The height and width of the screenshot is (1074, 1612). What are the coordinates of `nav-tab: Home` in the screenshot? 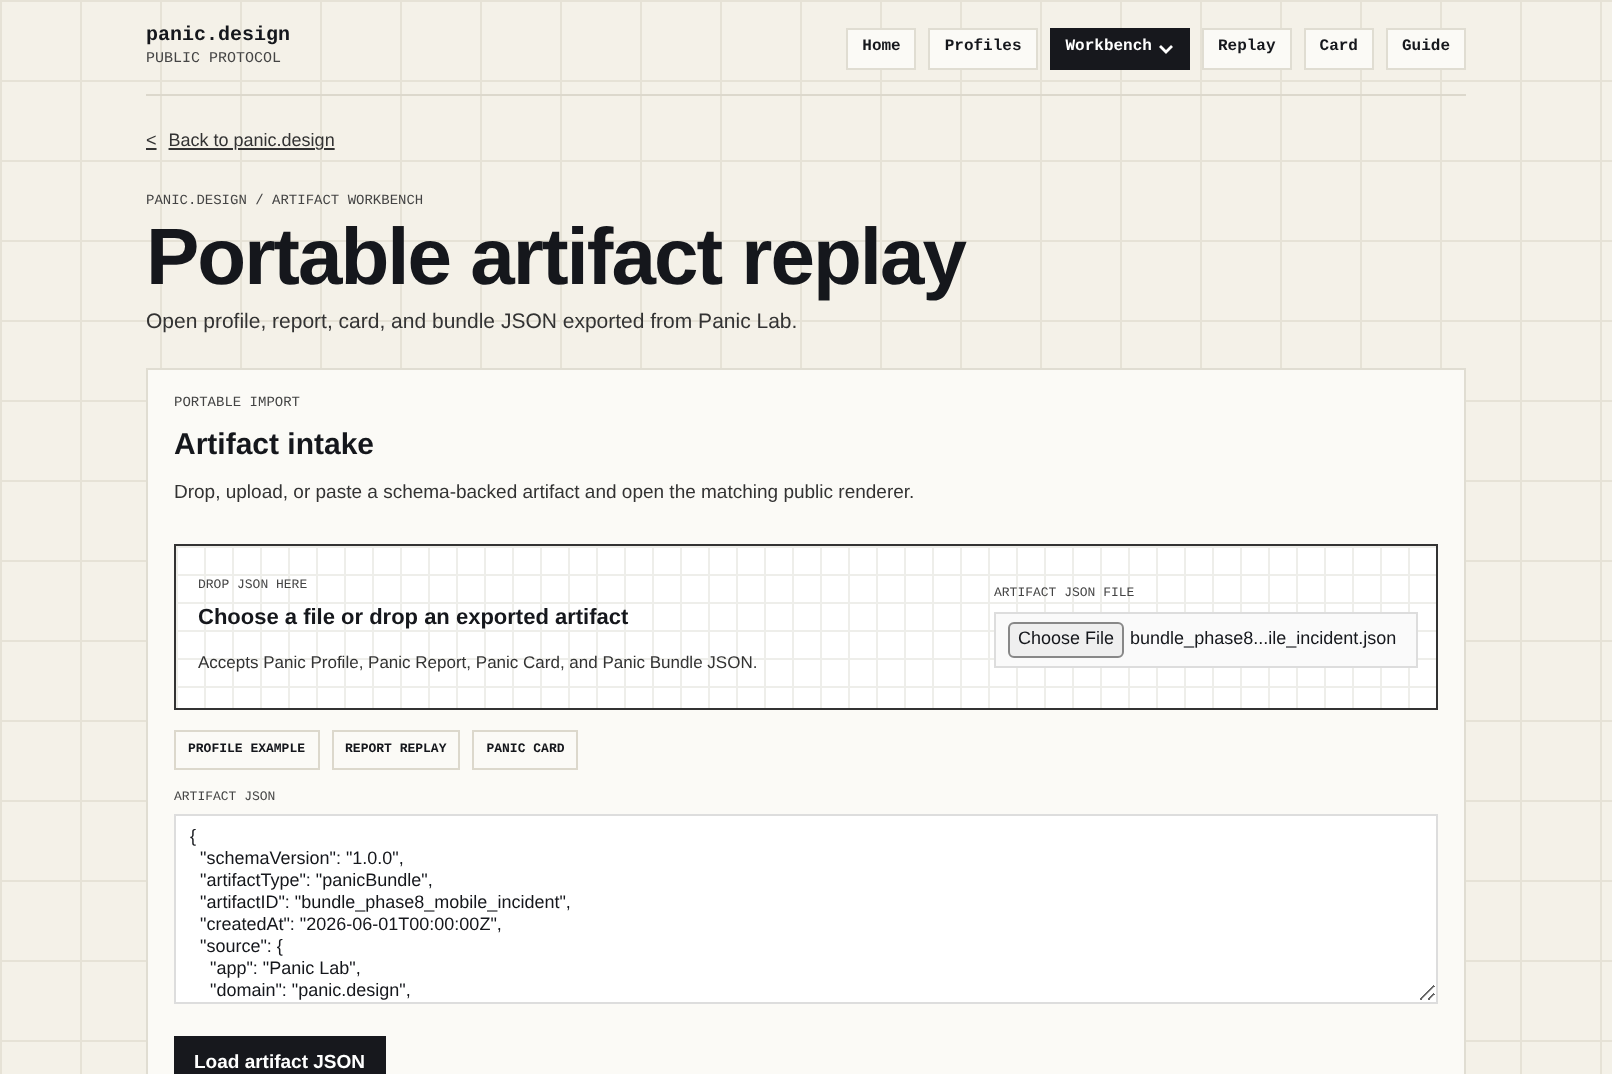 It's located at (881, 48).